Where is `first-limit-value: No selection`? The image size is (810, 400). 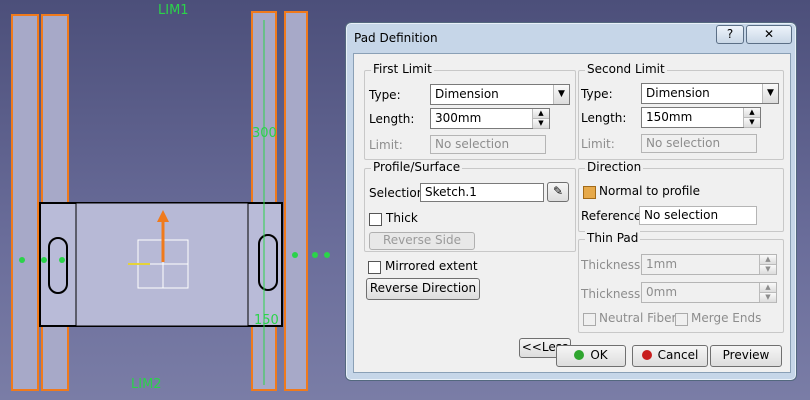
first-limit-value: No selection is located at coordinates (472, 144).